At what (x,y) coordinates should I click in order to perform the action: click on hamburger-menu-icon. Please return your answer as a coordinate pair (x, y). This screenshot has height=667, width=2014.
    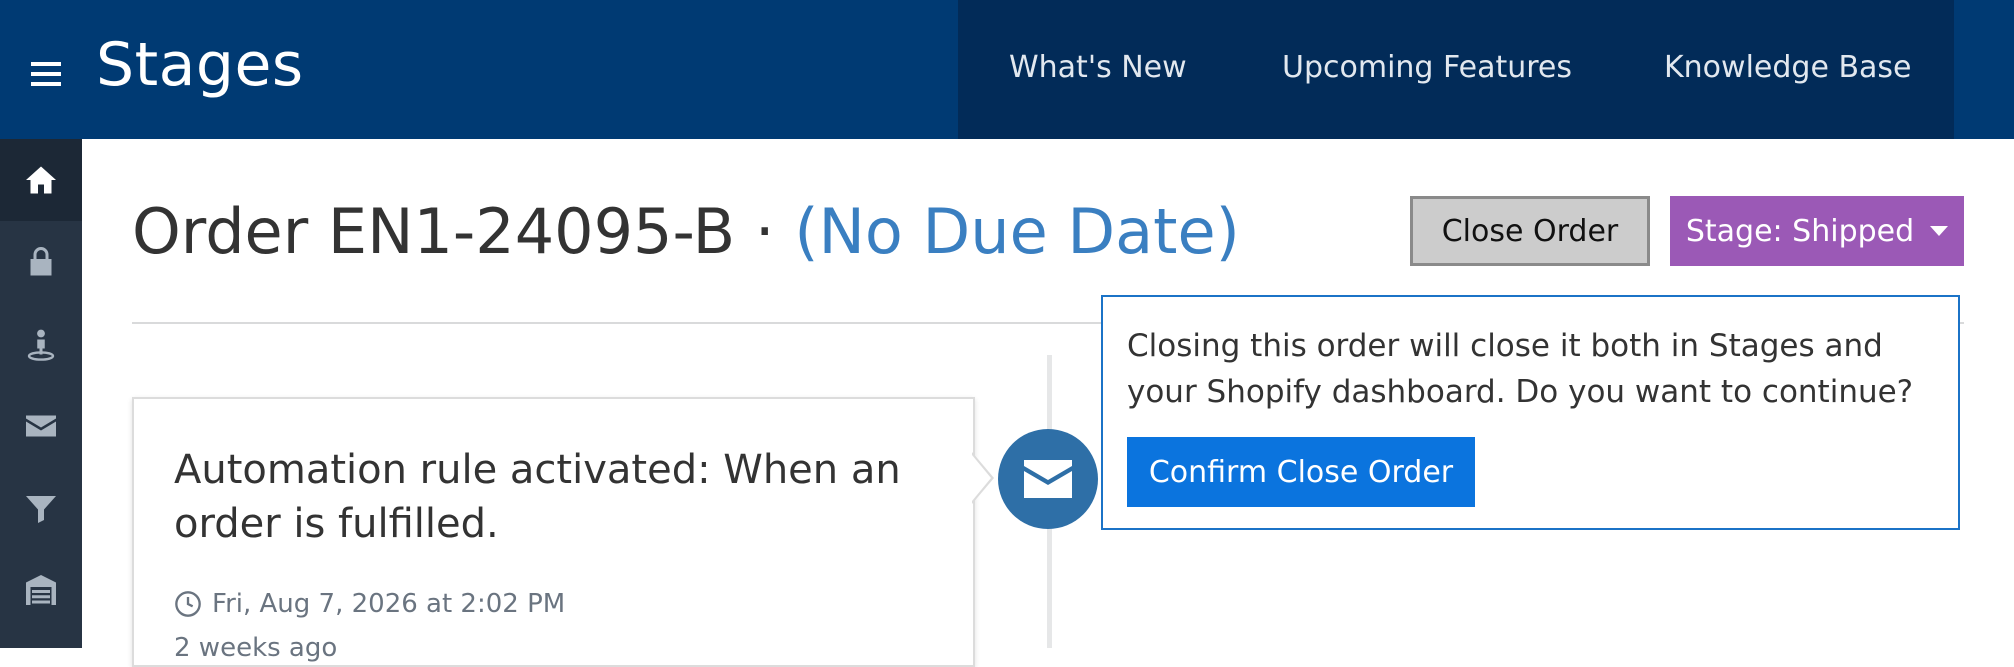
    Looking at the image, I should click on (46, 76).